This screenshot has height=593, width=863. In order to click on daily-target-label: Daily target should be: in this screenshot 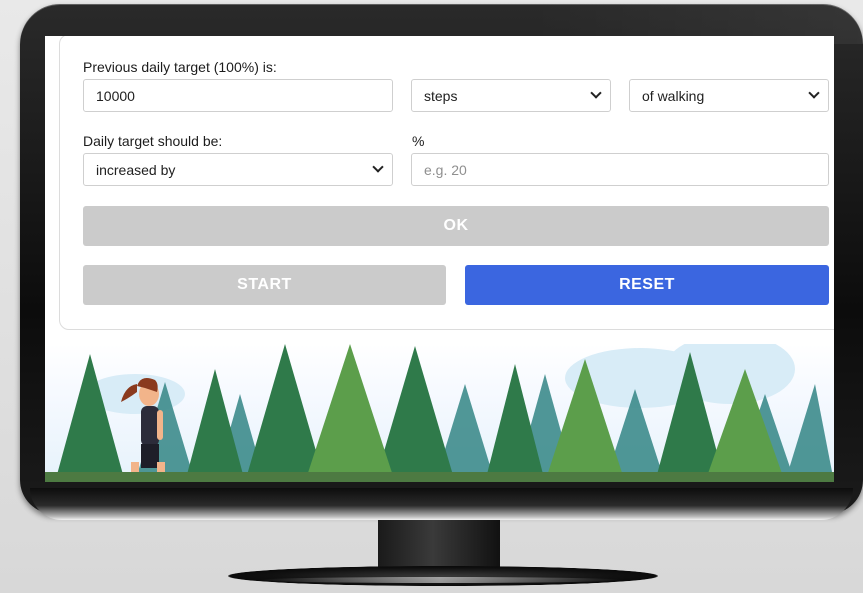, I will do `click(153, 141)`.